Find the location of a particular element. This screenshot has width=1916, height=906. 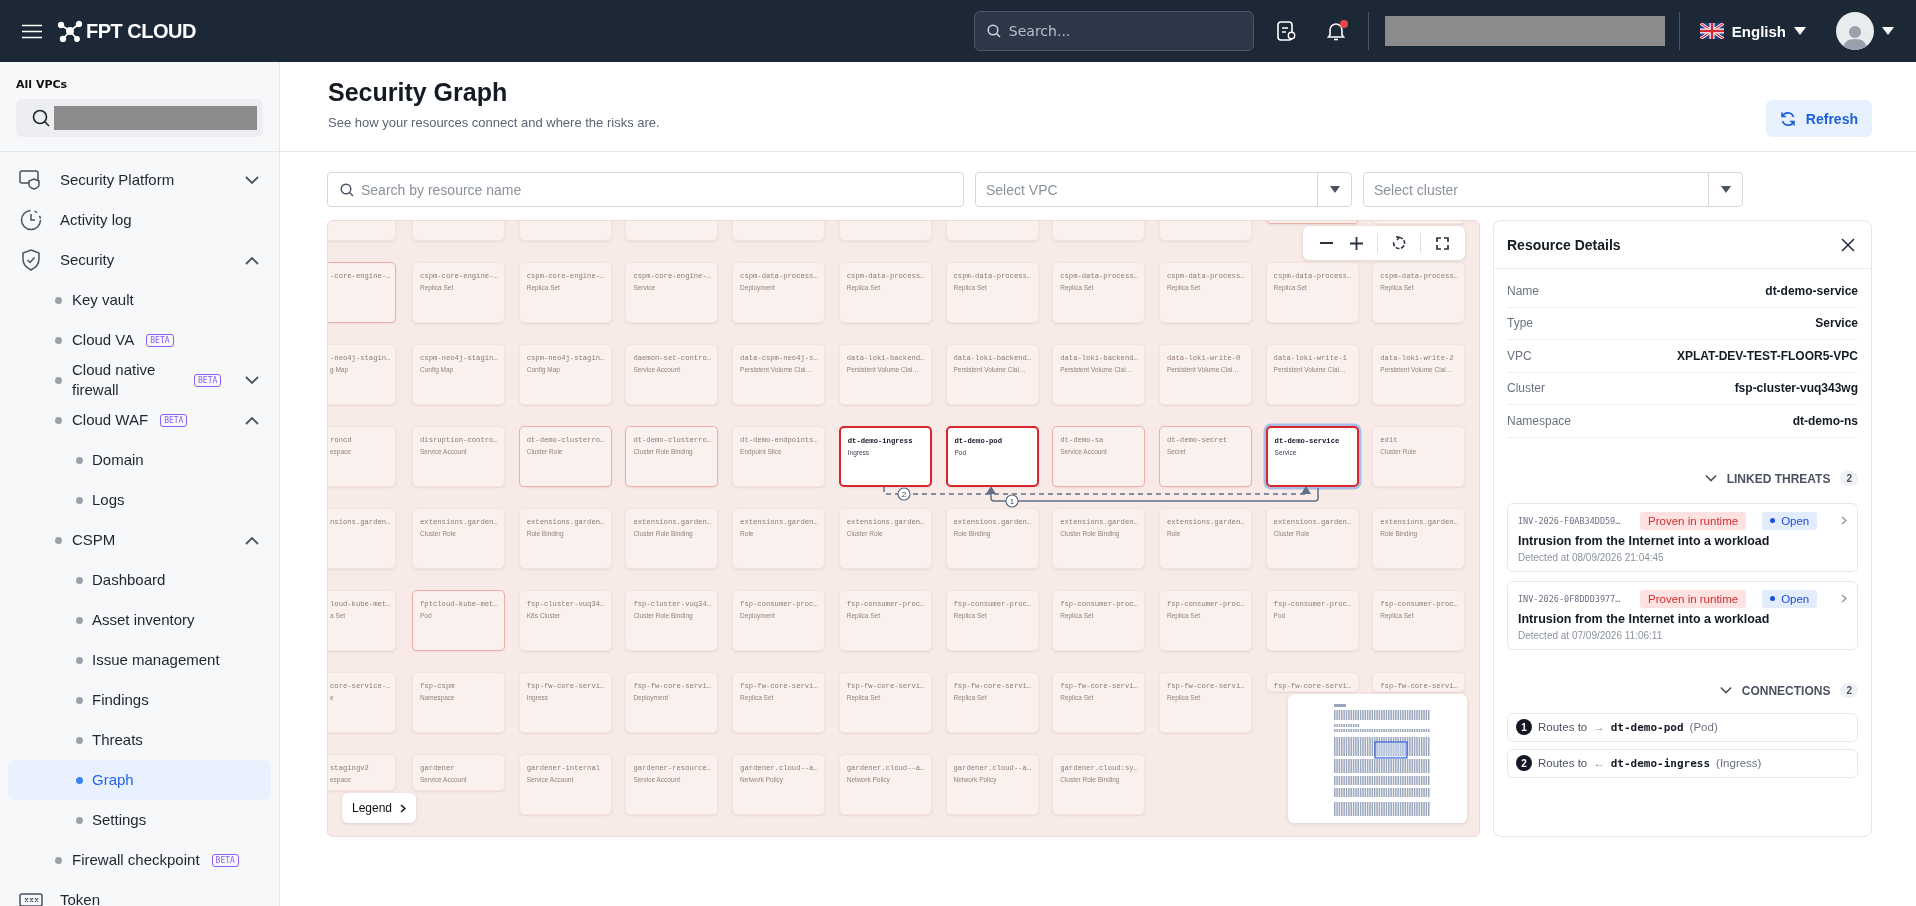

nav-item: Cloud native firewall BETA is located at coordinates (139, 380).